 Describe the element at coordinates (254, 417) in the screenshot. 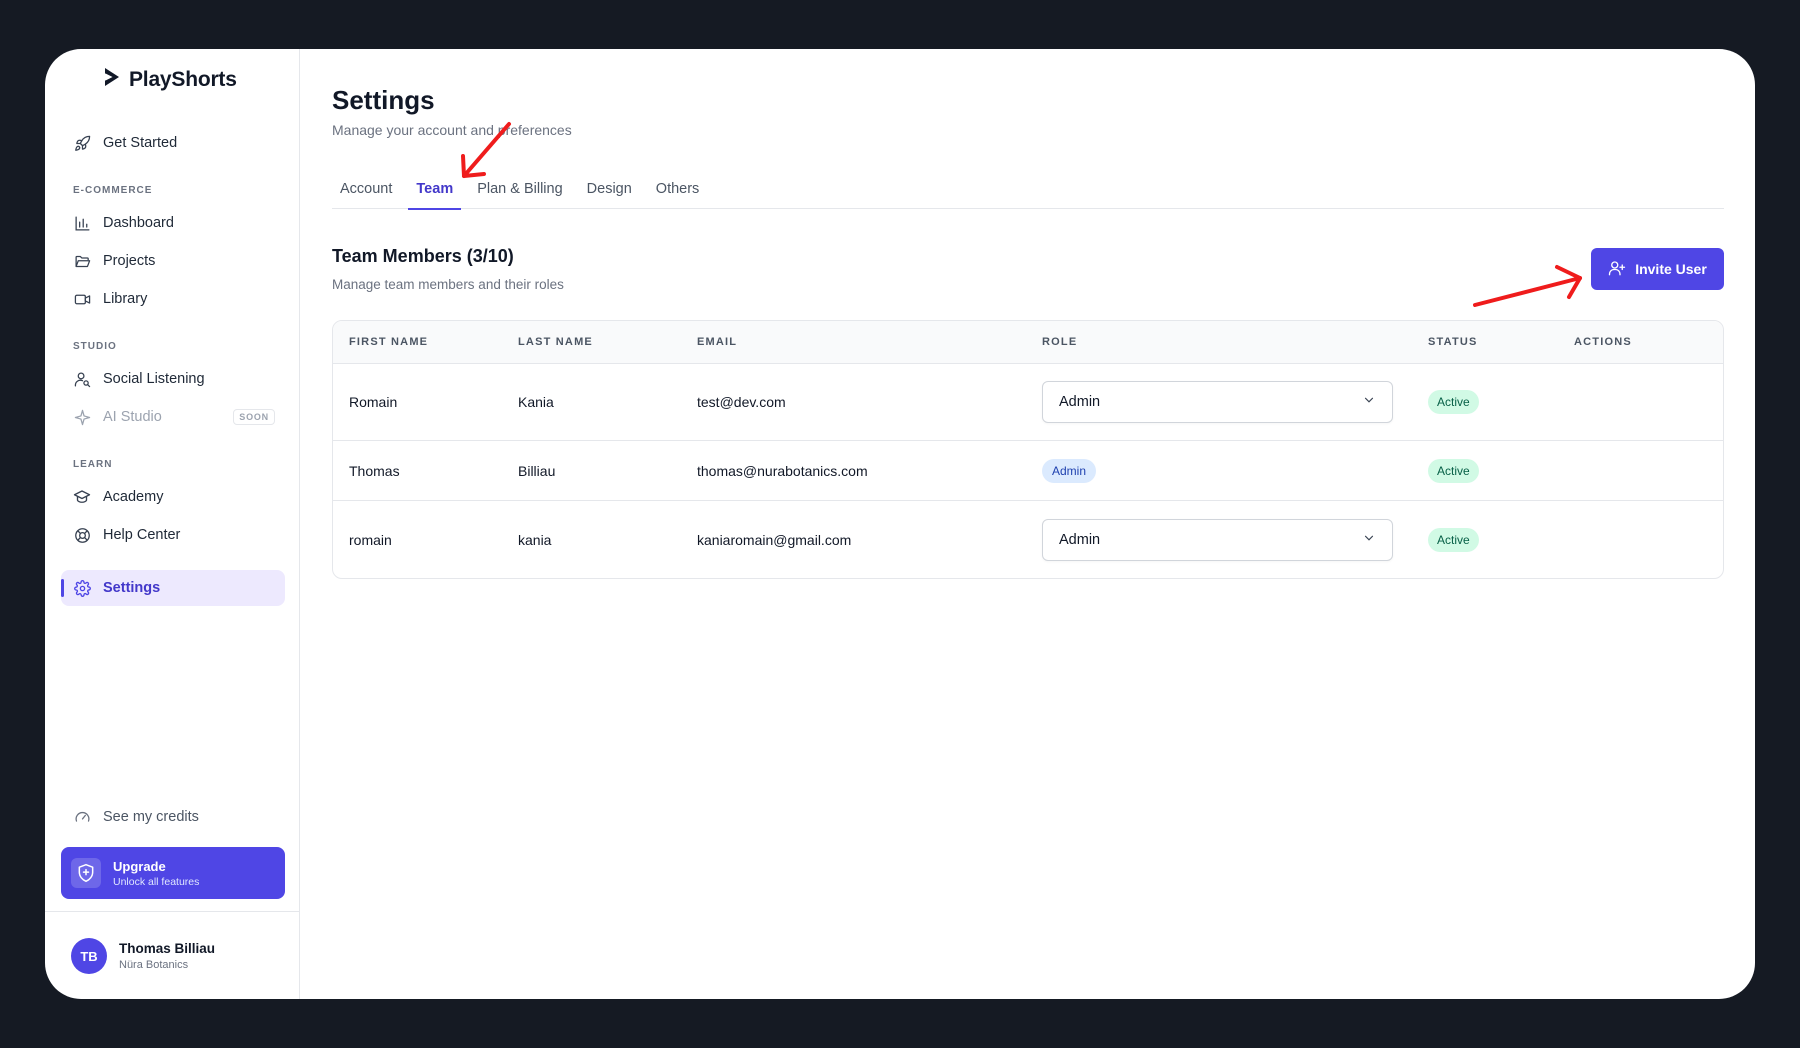

I see `soon-badge: SOON` at that location.